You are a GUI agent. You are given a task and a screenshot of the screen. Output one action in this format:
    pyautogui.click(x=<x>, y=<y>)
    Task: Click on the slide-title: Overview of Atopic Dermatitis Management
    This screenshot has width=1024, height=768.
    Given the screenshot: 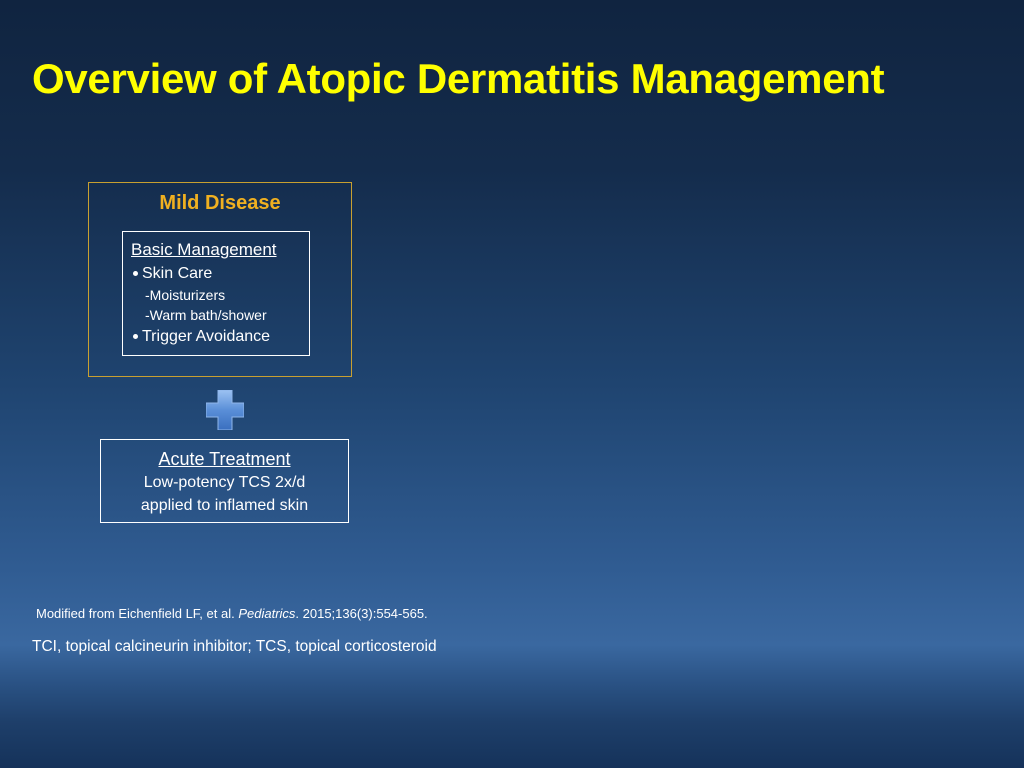 What is the action you would take?
    pyautogui.click(x=458, y=78)
    